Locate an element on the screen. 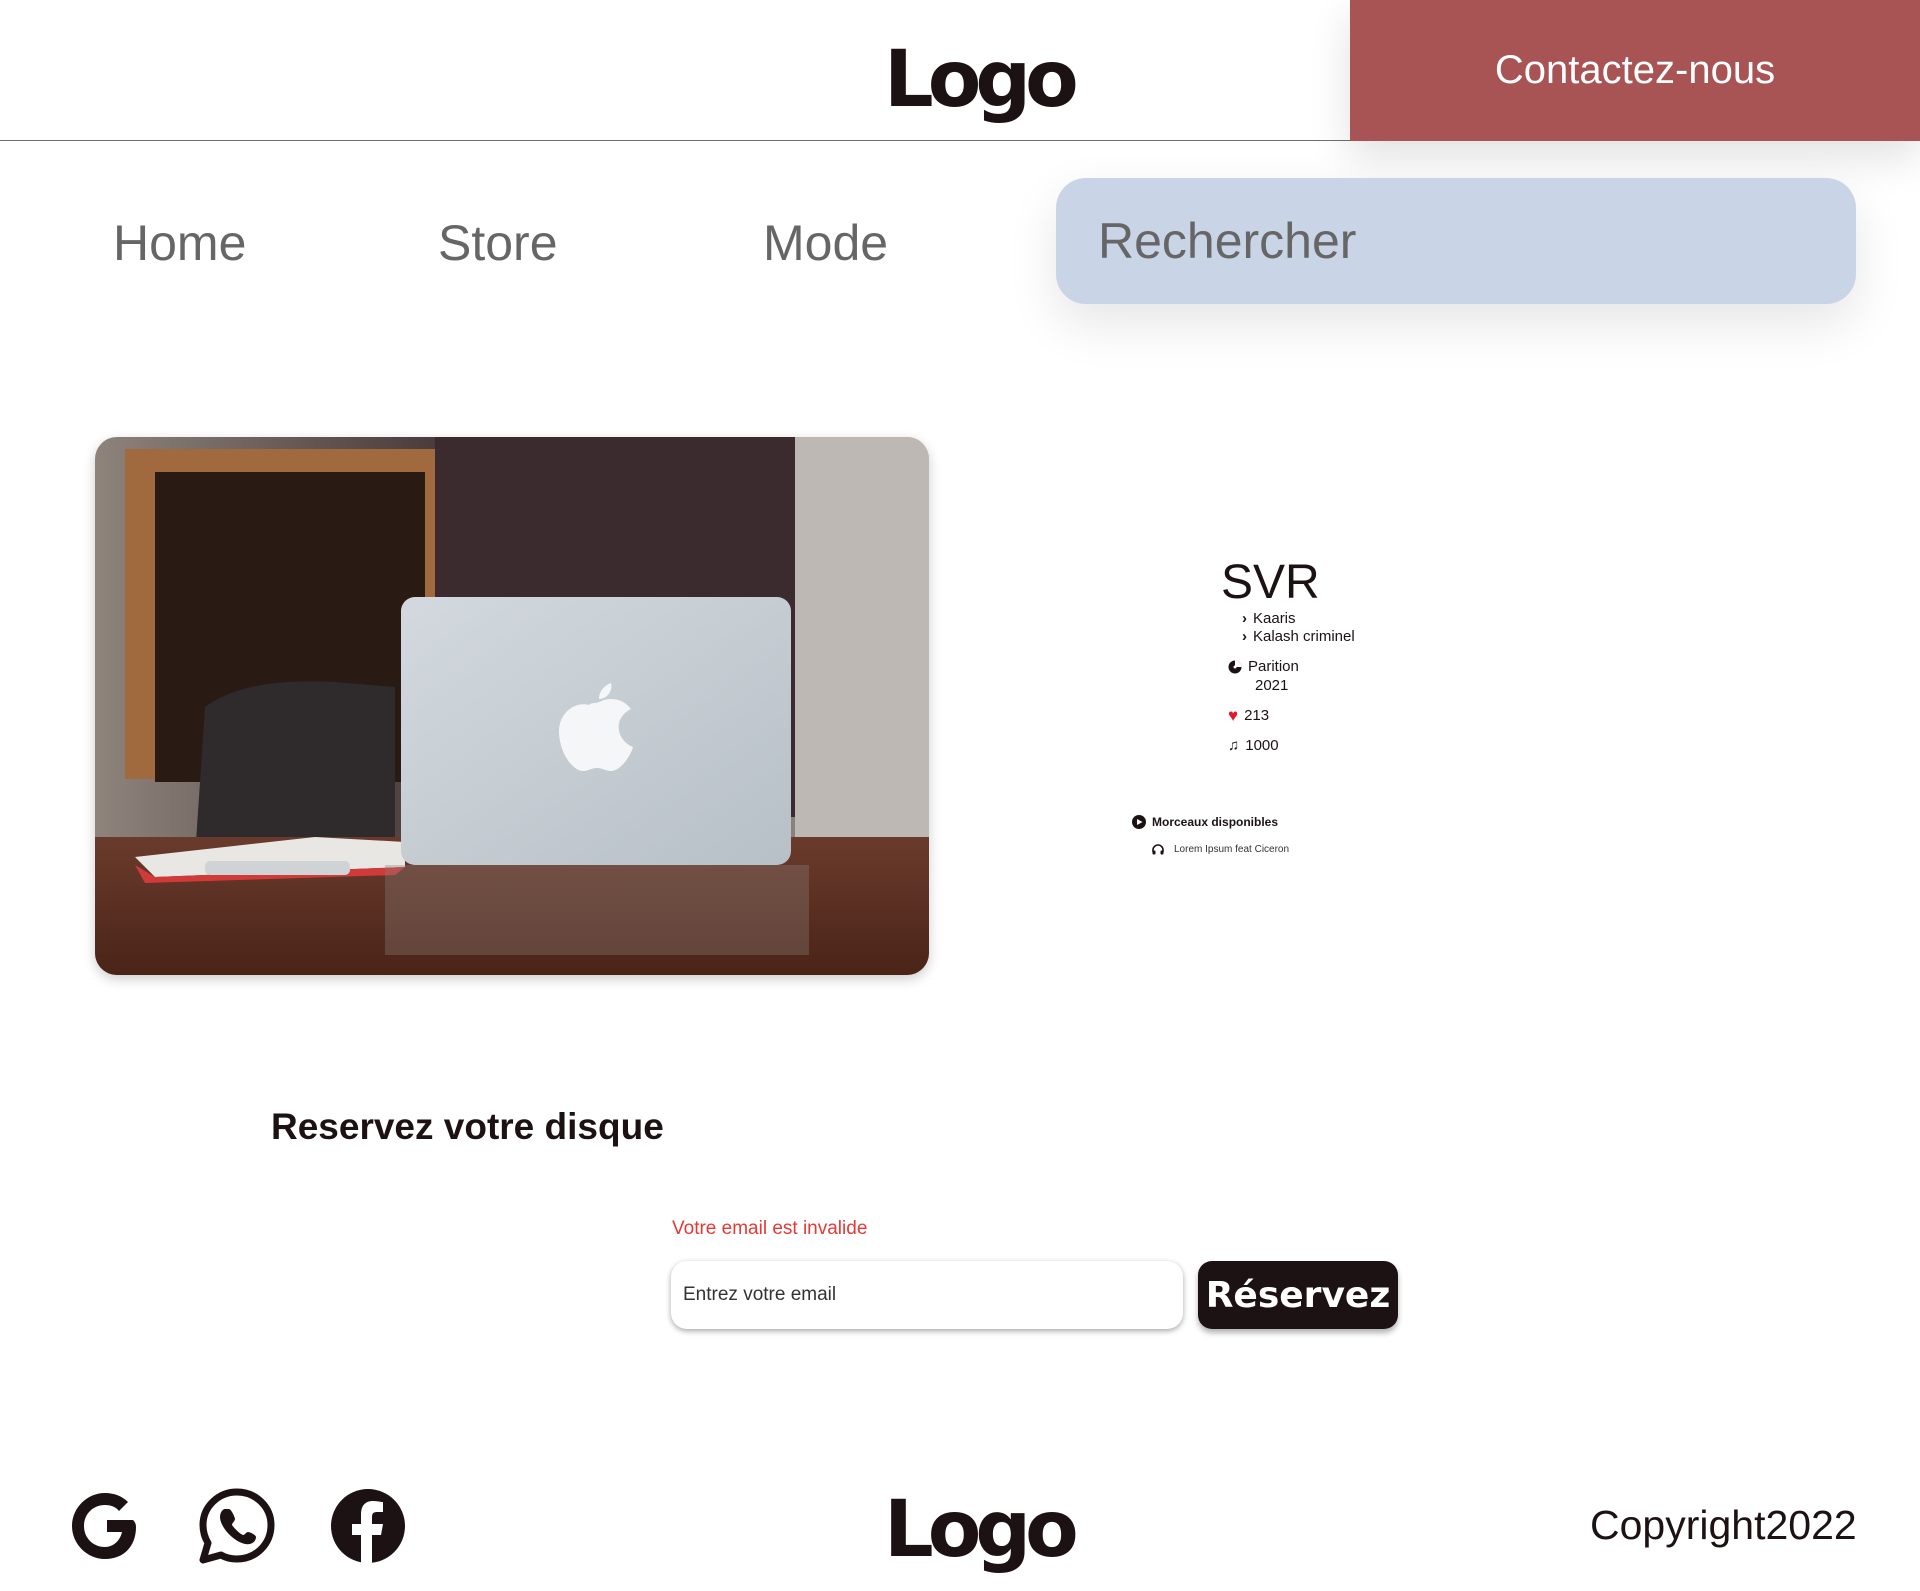 The width and height of the screenshot is (1920, 1591). laptop-desk-illustration is located at coordinates (512, 706).